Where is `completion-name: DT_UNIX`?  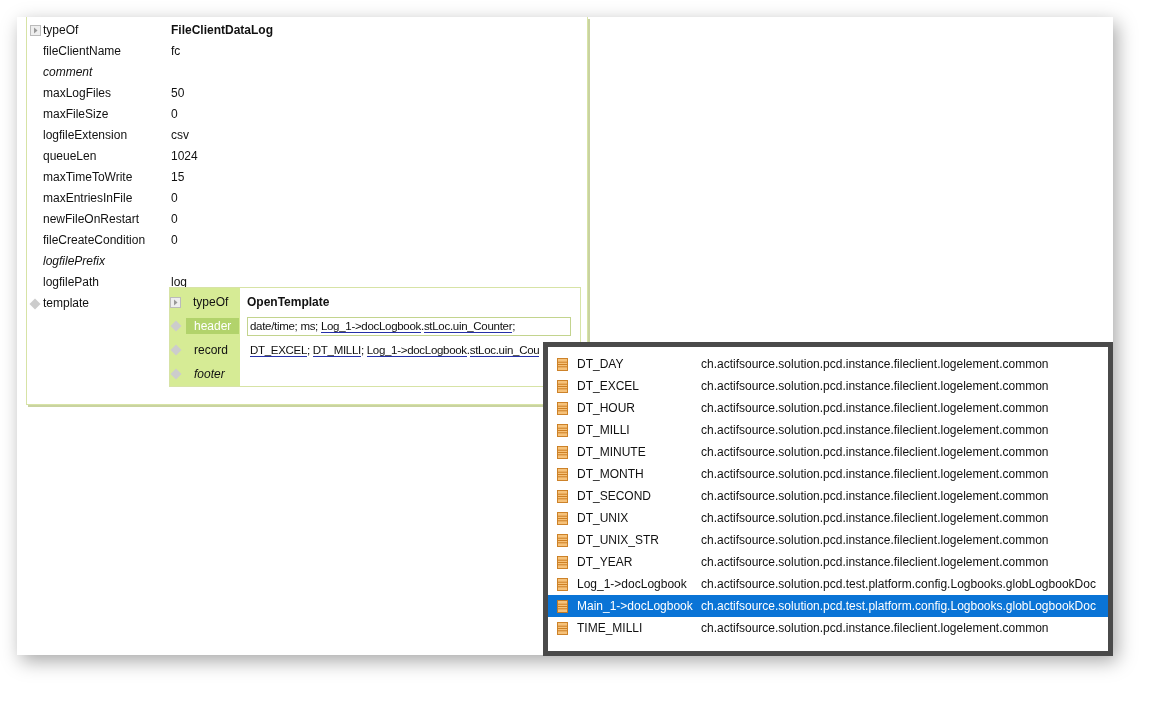 completion-name: DT_UNIX is located at coordinates (603, 518).